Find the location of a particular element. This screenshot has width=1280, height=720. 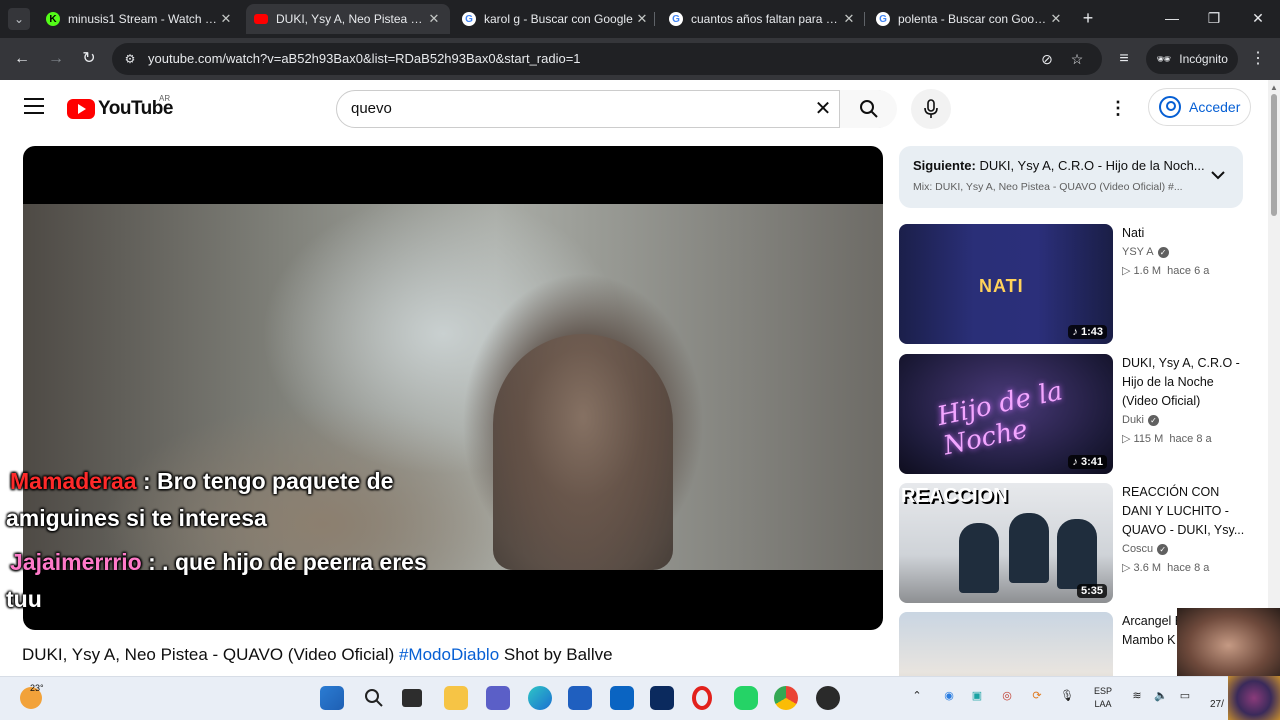

tab-google-karol: G karol g - Buscar con Google ✕ is located at coordinates (556, 19).